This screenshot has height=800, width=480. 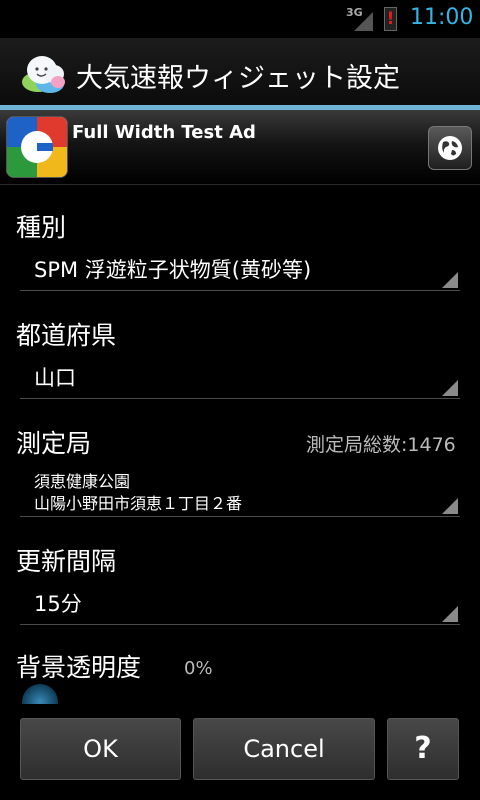 What do you see at coordinates (363, 21) in the screenshot?
I see `signal-icon` at bounding box center [363, 21].